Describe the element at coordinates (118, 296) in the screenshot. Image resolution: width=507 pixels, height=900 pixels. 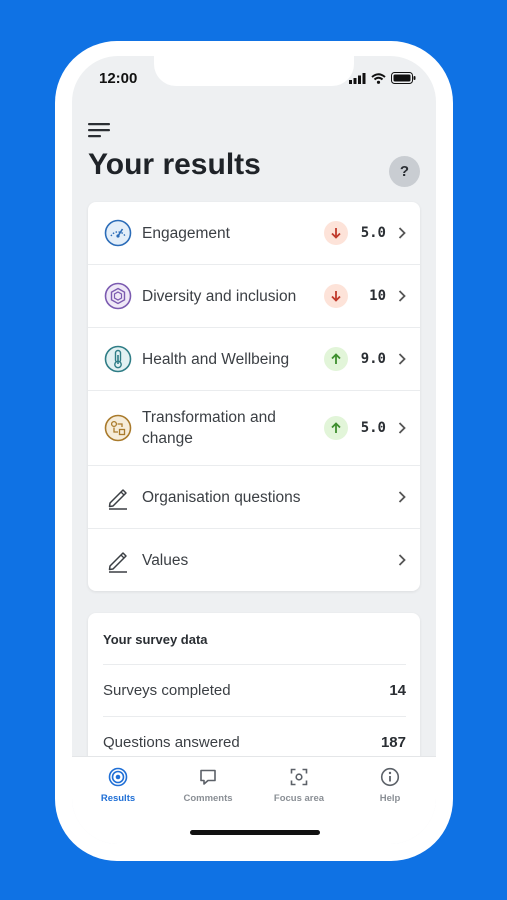
I see `hexagon-network-icon` at that location.